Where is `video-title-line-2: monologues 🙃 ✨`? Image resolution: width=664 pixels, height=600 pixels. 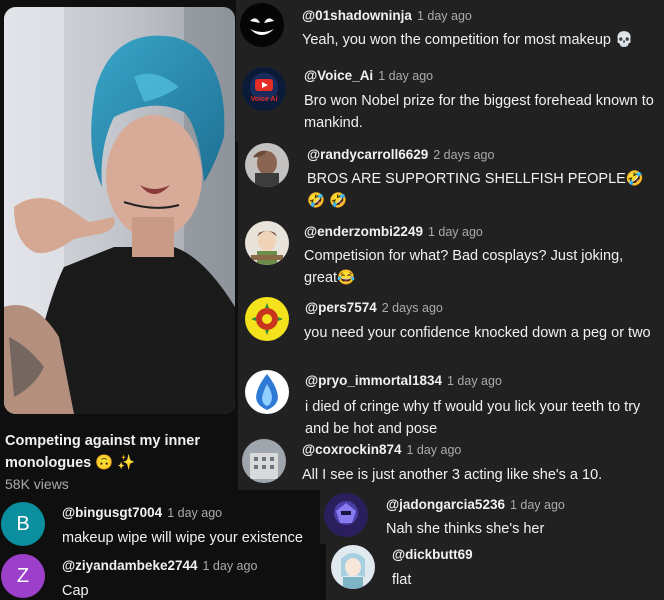 video-title-line-2: monologues 🙃 ✨ is located at coordinates (70, 463).